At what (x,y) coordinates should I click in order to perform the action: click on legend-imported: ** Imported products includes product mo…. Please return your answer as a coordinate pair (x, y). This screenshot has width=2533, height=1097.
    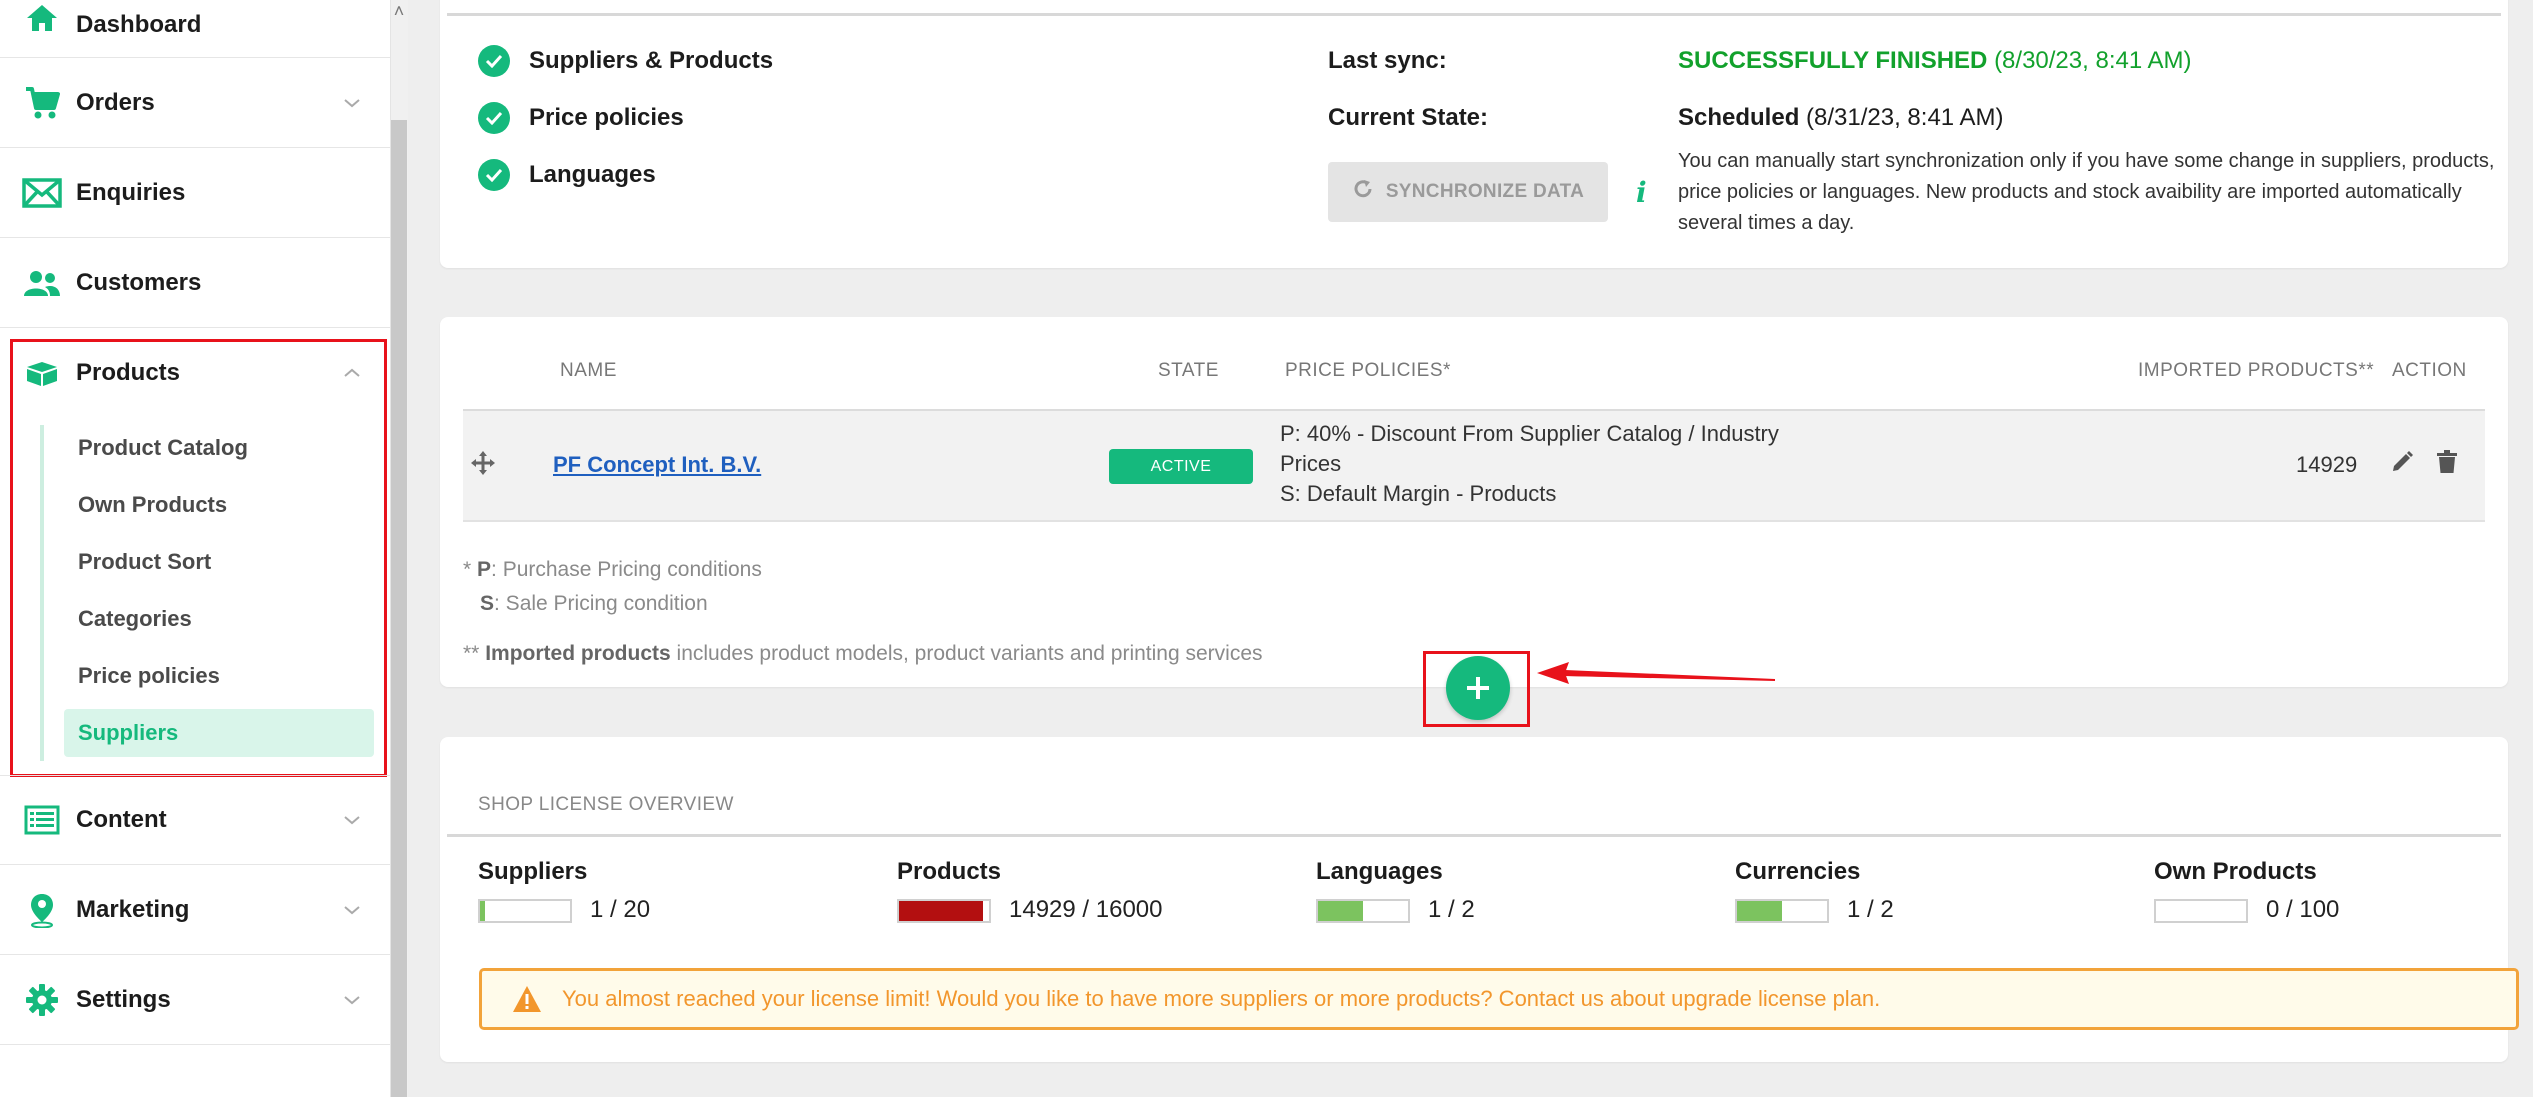
    Looking at the image, I should click on (863, 654).